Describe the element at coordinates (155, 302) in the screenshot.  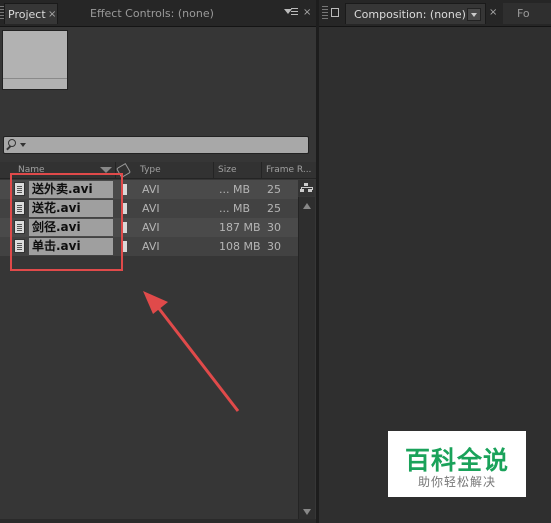
I see `arrow-head` at that location.